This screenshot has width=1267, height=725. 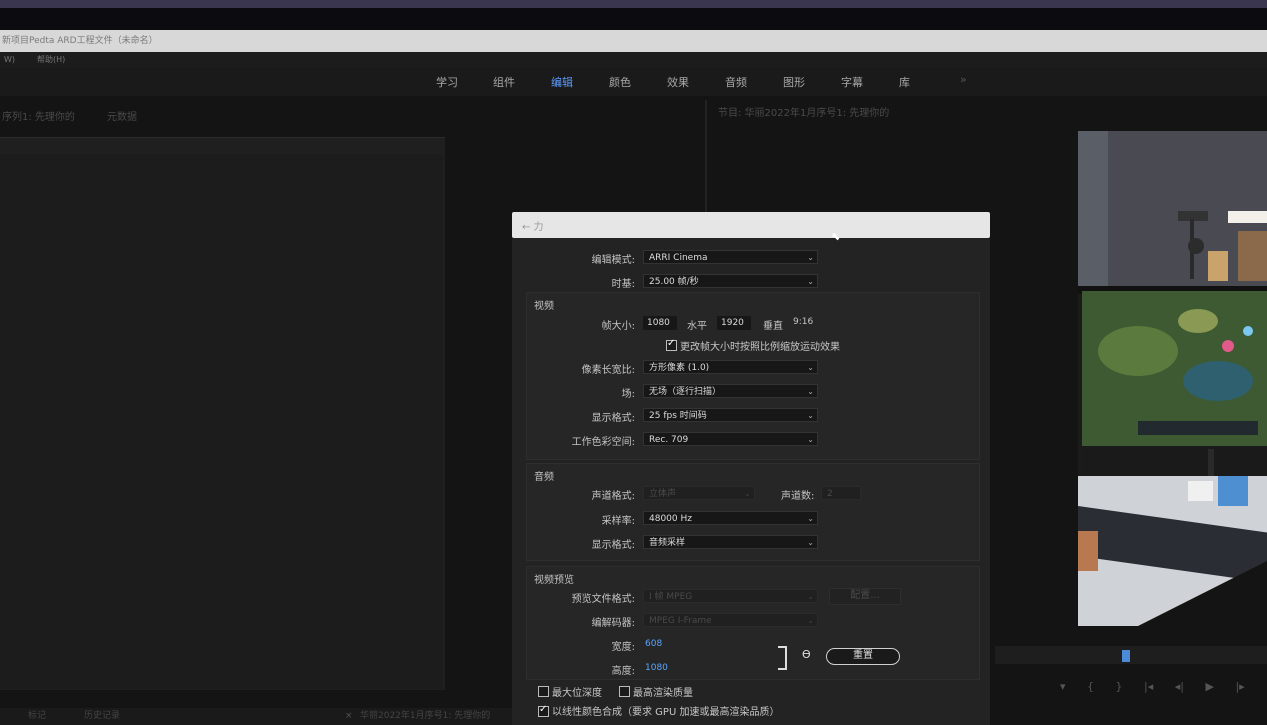 What do you see at coordinates (730, 391) in the screenshot?
I see `field-select: 无场（逐行扫描） ⌄` at bounding box center [730, 391].